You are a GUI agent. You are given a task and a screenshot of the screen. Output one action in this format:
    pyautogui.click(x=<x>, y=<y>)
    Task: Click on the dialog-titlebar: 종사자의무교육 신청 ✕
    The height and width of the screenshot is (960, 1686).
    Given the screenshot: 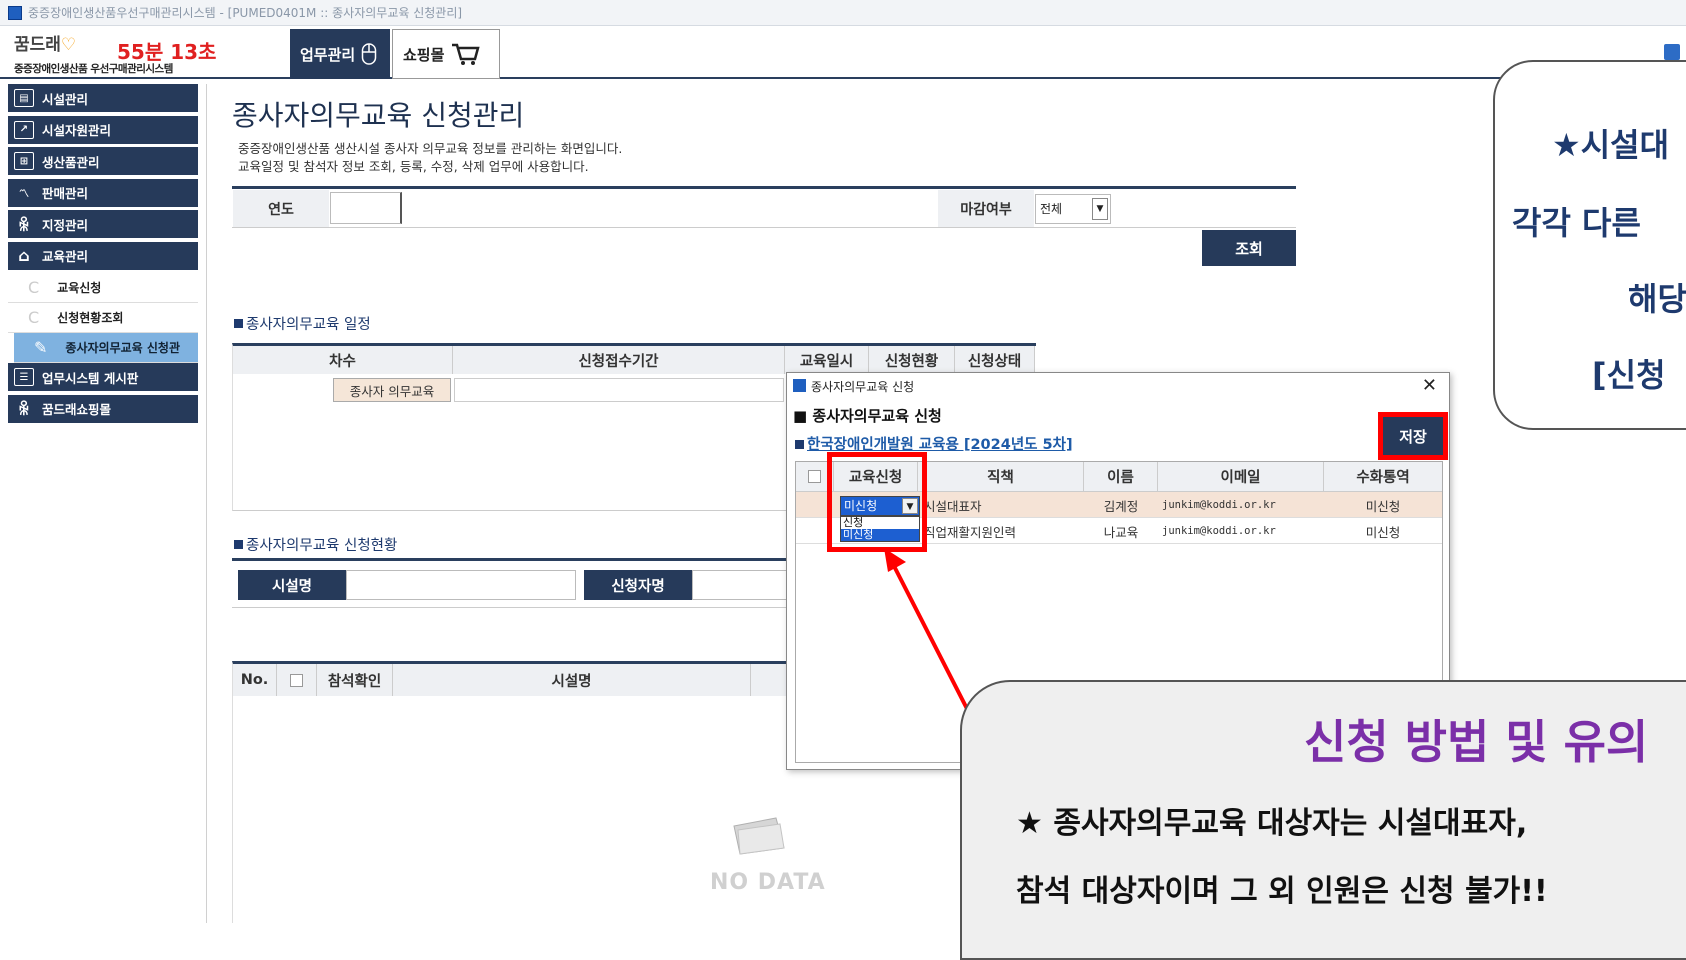 What is the action you would take?
    pyautogui.click(x=1118, y=386)
    